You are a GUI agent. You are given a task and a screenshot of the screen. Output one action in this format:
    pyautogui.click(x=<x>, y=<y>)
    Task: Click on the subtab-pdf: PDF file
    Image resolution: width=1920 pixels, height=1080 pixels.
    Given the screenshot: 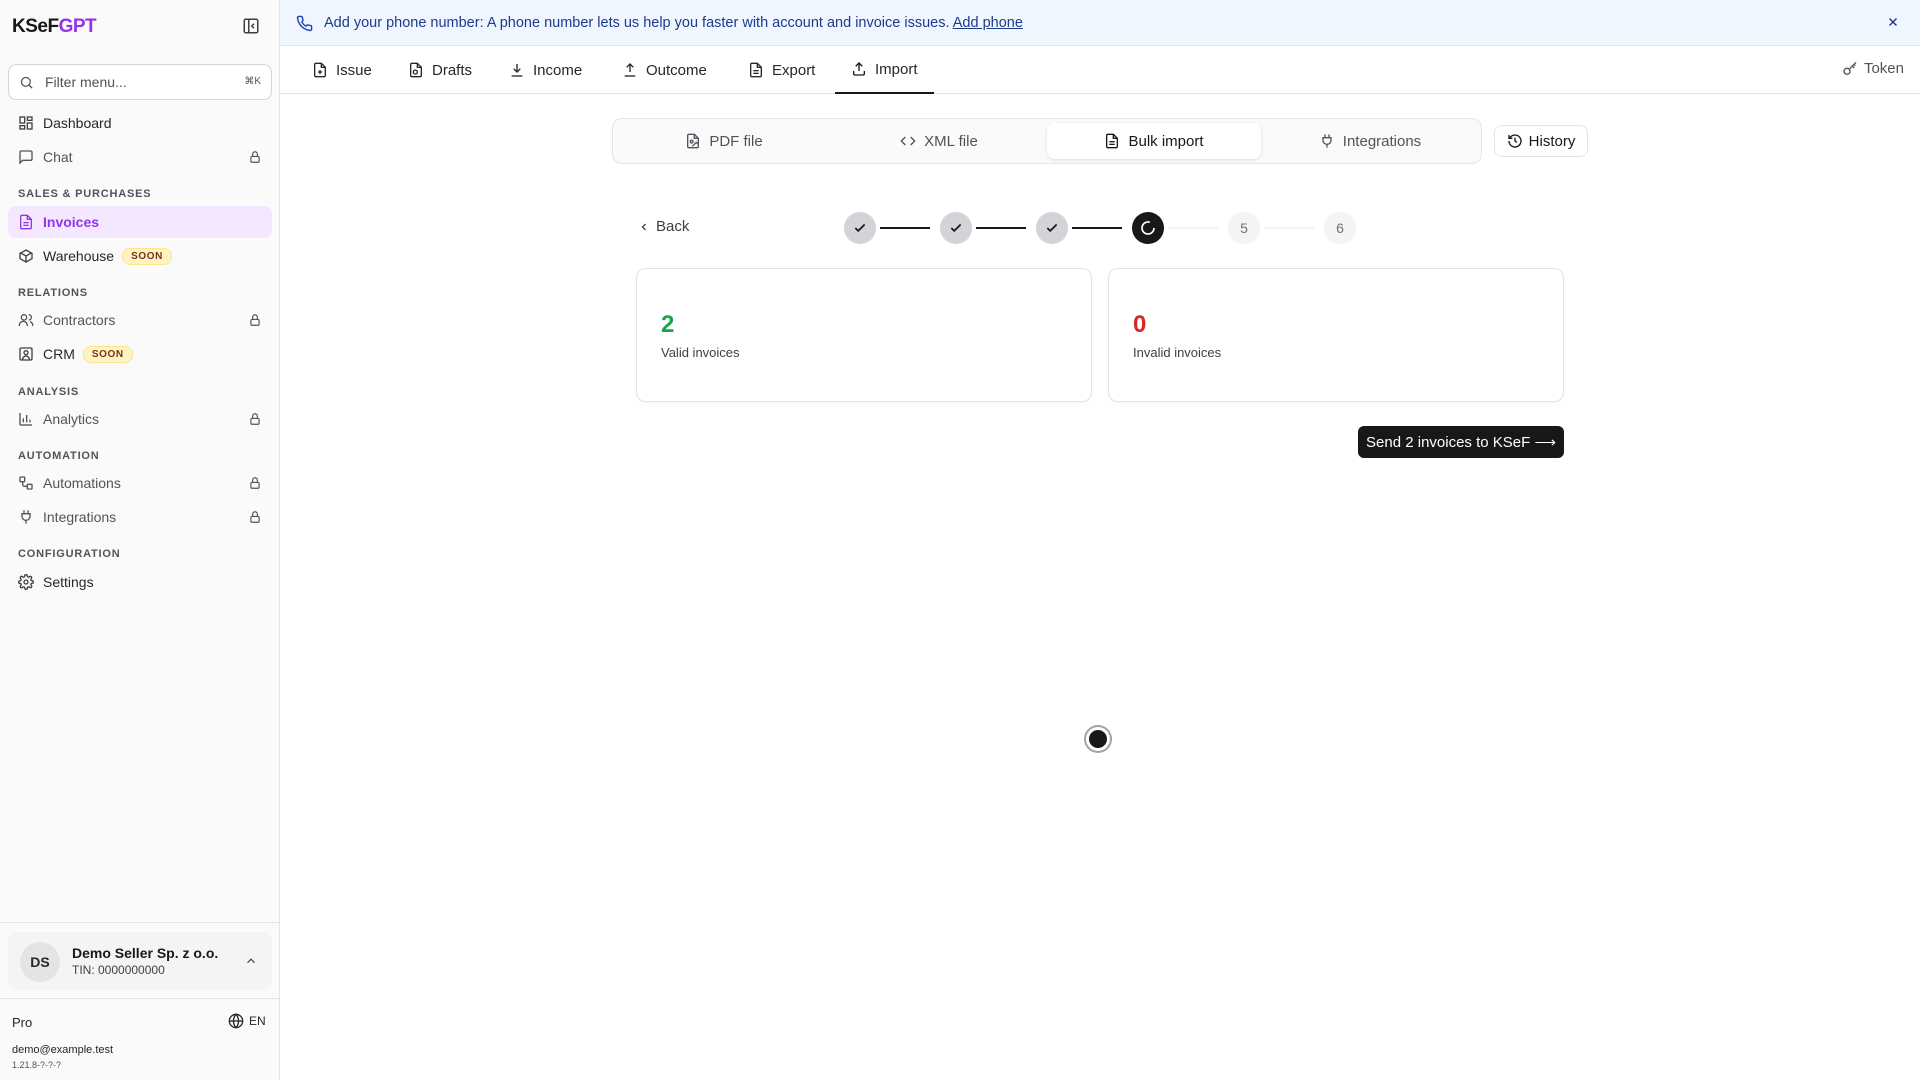 What is the action you would take?
    pyautogui.click(x=724, y=141)
    